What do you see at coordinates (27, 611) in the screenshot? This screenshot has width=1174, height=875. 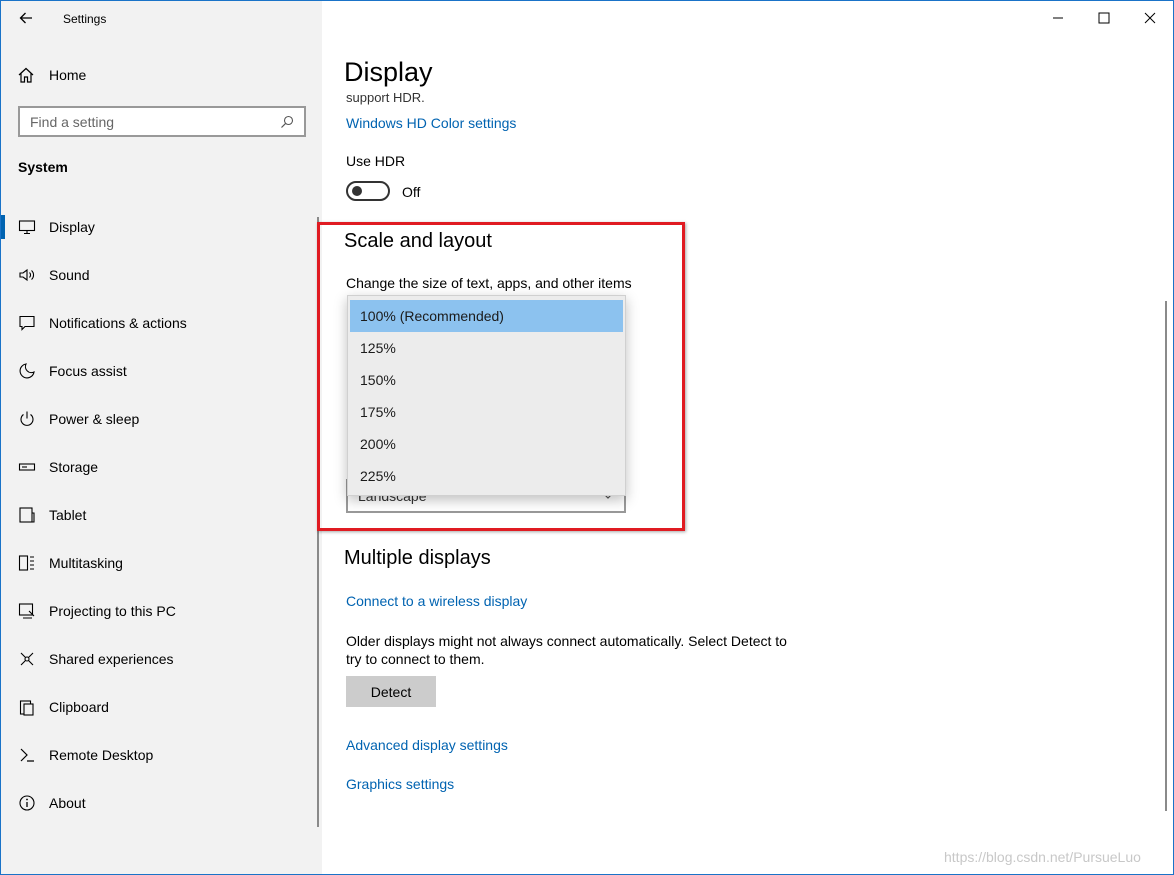 I see `projector-icon` at bounding box center [27, 611].